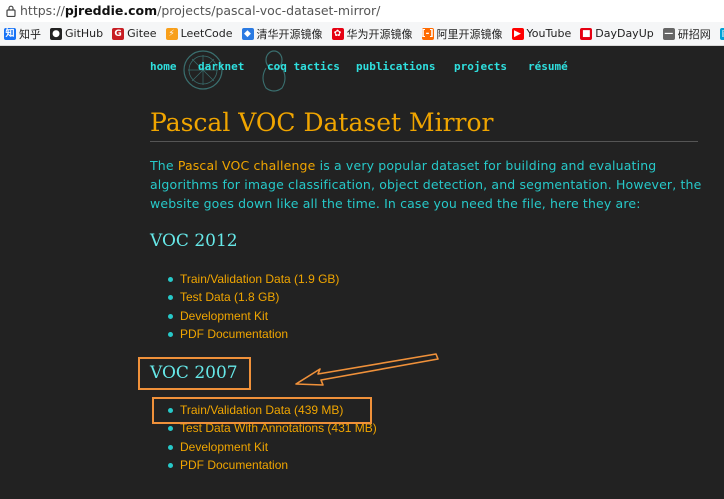 The height and width of the screenshot is (499, 724). Describe the element at coordinates (142, 33) in the screenshot. I see `bookmark-label: Gitee` at that location.